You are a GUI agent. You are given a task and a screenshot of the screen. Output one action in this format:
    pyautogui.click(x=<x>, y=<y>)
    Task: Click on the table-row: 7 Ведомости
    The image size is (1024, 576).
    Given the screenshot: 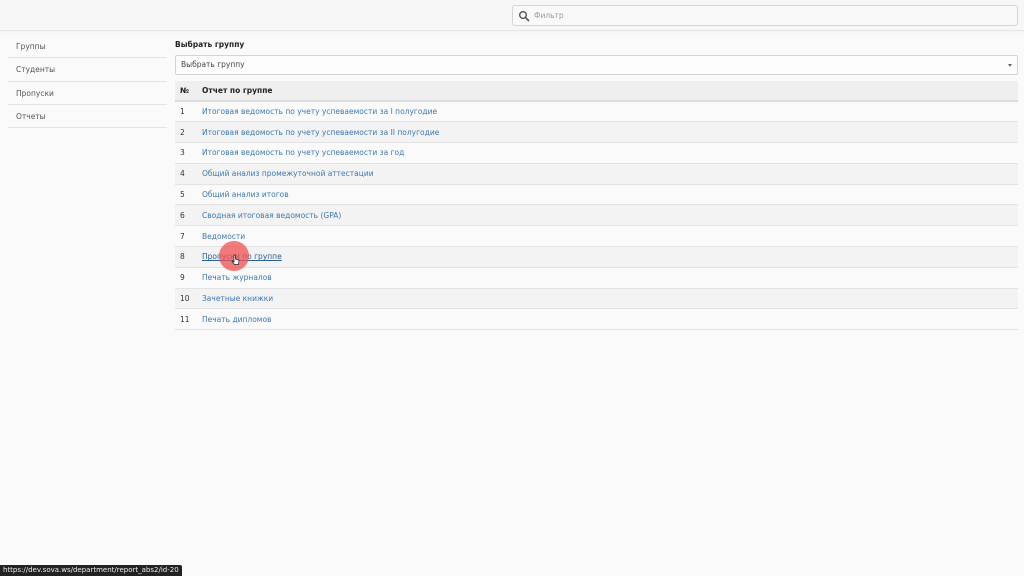 What is the action you would take?
    pyautogui.click(x=596, y=236)
    